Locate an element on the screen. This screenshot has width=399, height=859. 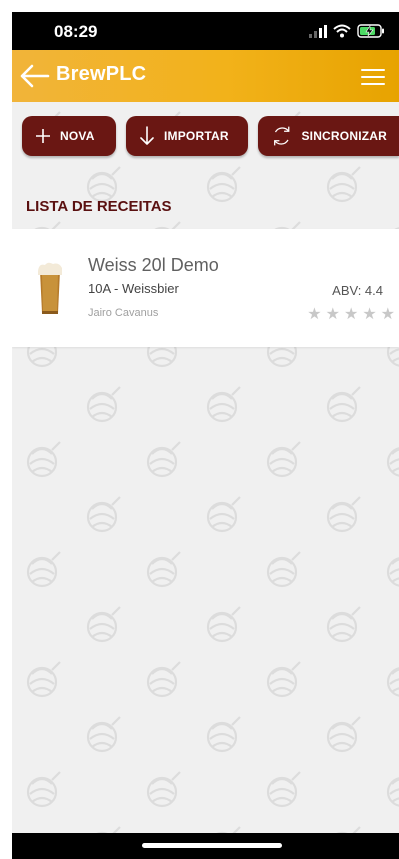
bottom-bar is located at coordinates (205, 846).